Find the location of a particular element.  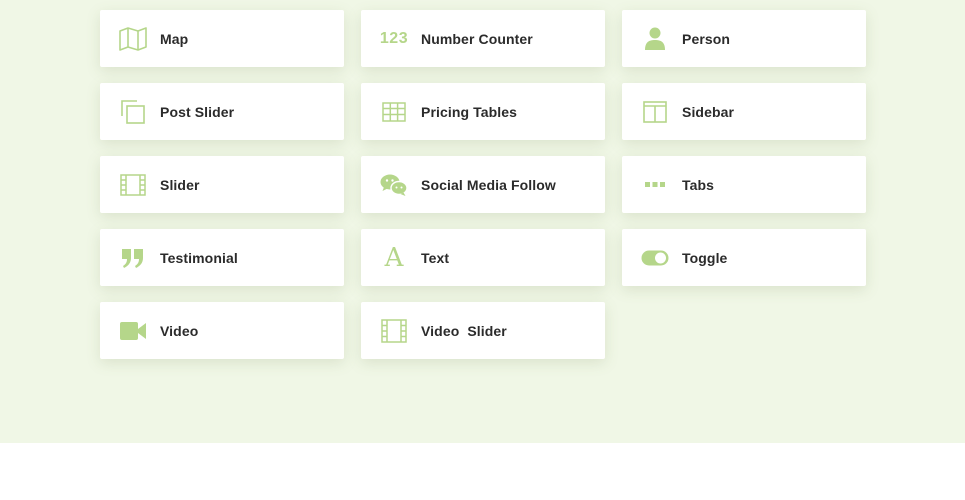

module-card-person: Person is located at coordinates (744, 38).